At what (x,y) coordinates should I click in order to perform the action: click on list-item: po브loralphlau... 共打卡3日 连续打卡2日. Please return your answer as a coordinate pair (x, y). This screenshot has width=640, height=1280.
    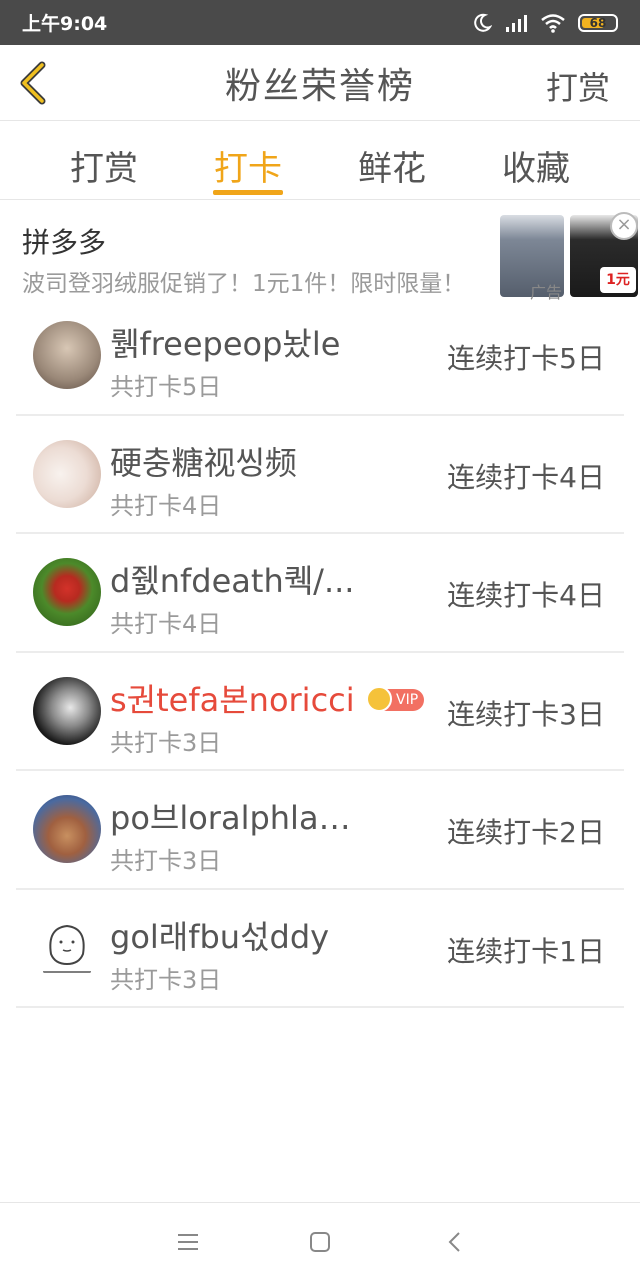
    Looking at the image, I should click on (320, 830).